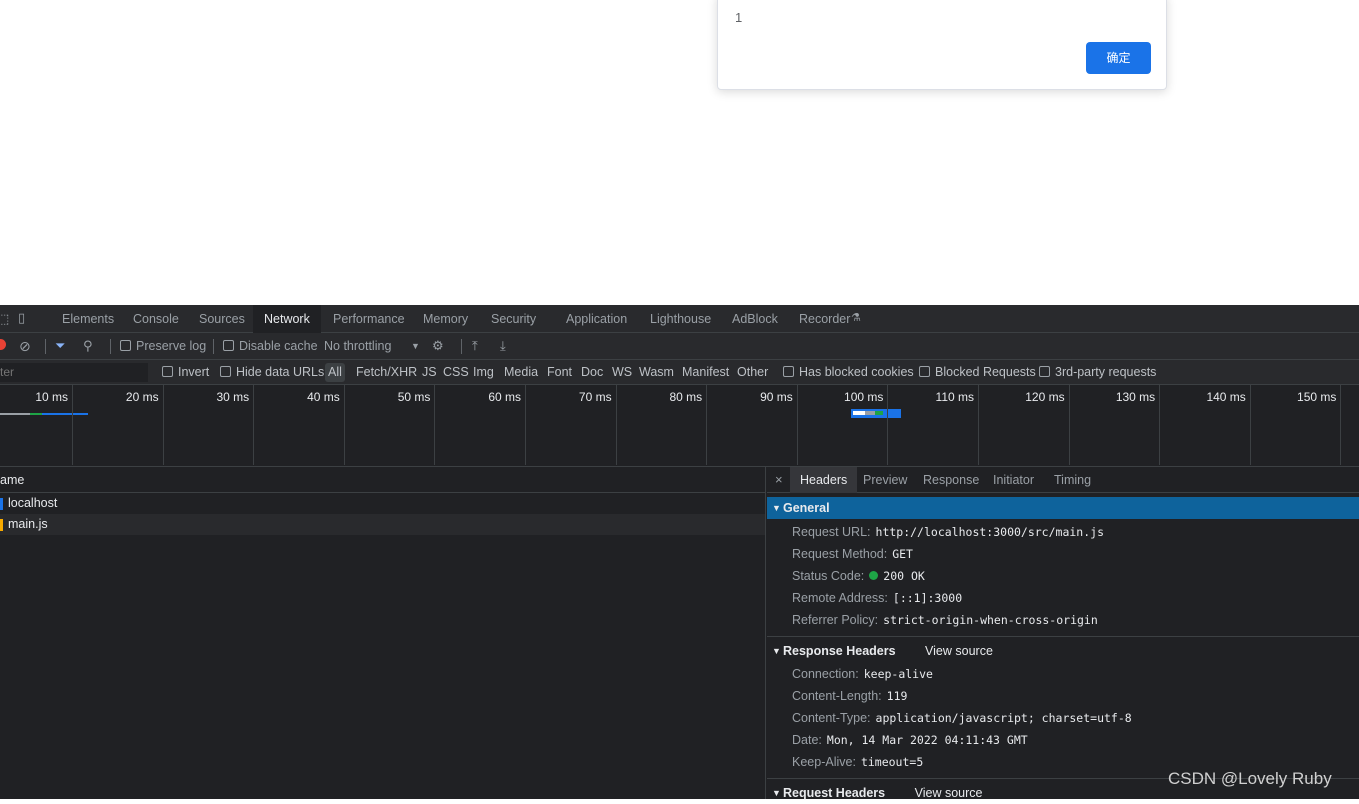  Describe the element at coordinates (4, 319) in the screenshot. I see `inspect-element-icon: ⬚` at that location.